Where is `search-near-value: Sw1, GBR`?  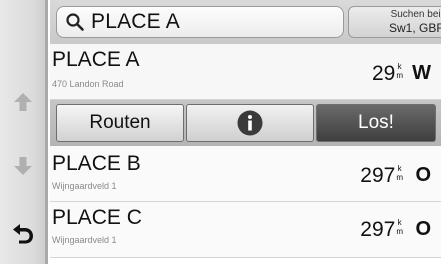
search-near-value: Sw1, GBR is located at coordinates (414, 28).